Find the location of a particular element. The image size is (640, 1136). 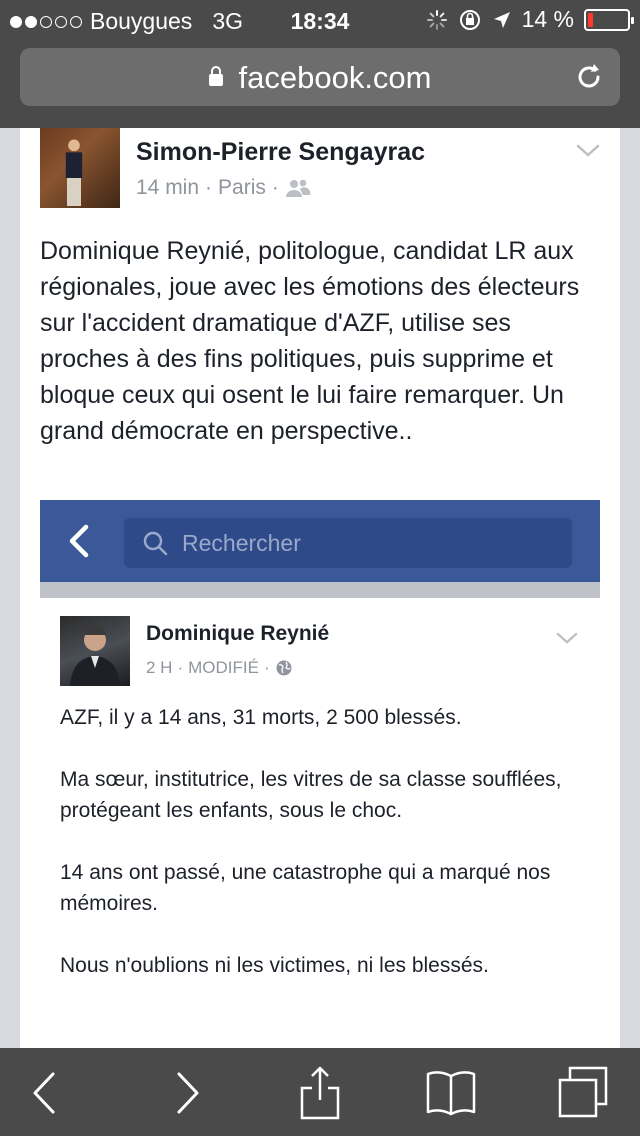

post-time: 14 min is located at coordinates (167, 188).